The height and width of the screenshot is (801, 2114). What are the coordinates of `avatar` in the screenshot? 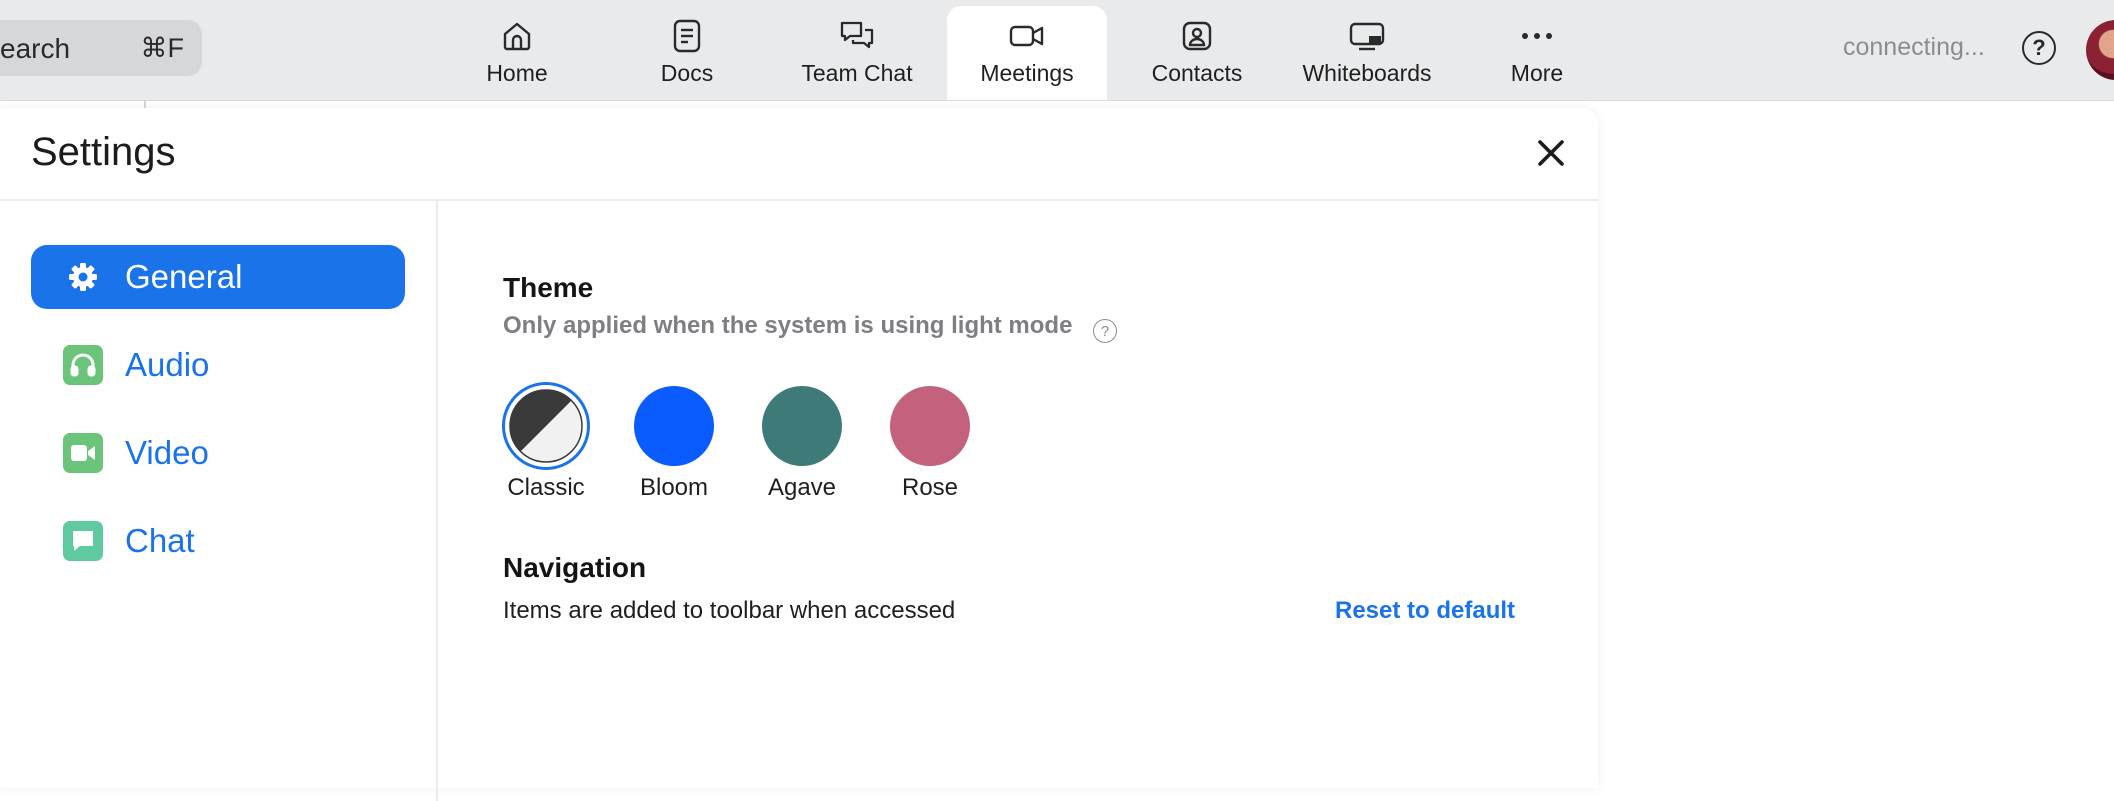 It's located at (2100, 50).